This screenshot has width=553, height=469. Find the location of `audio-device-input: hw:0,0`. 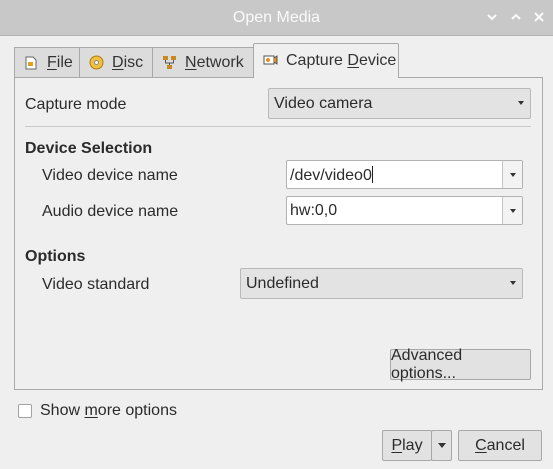

audio-device-input: hw:0,0 is located at coordinates (313, 211).